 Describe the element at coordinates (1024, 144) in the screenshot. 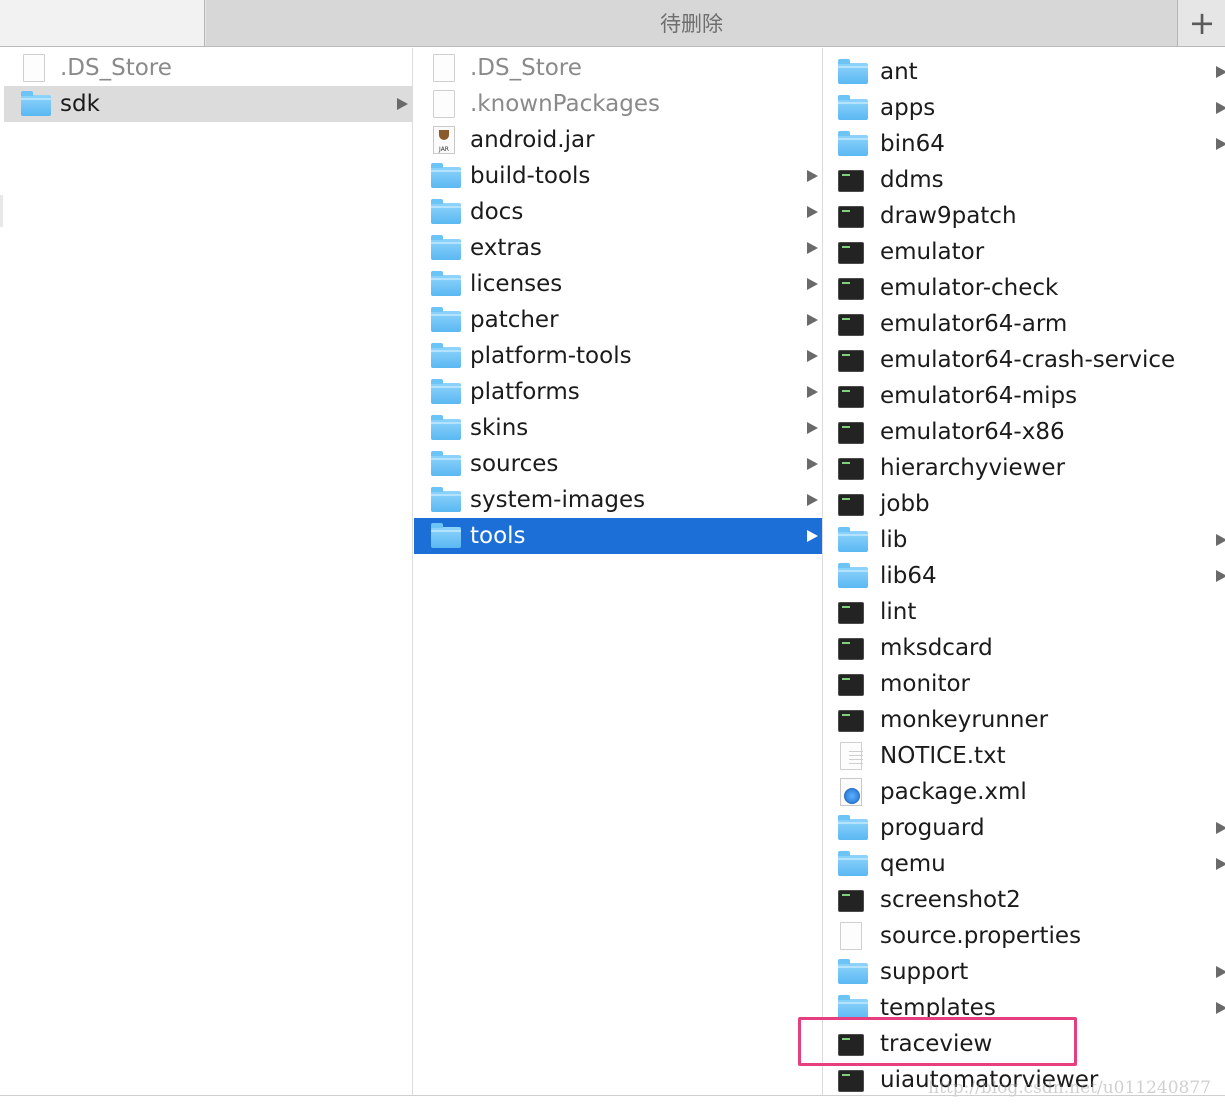

I see `folder-row: bin64` at that location.